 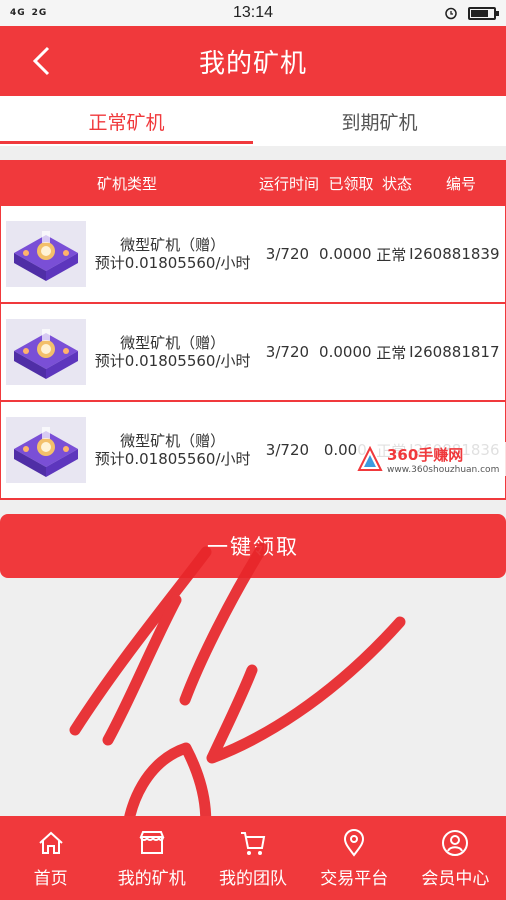 What do you see at coordinates (253, 843) in the screenshot?
I see `cart-icon` at bounding box center [253, 843].